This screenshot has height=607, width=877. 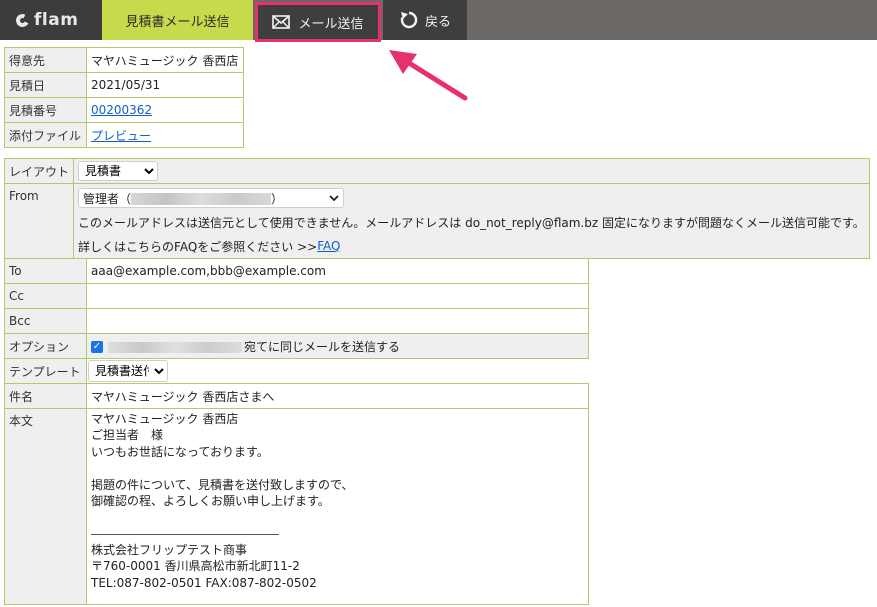 I want to click on logo-icon, so click(x=22, y=20).